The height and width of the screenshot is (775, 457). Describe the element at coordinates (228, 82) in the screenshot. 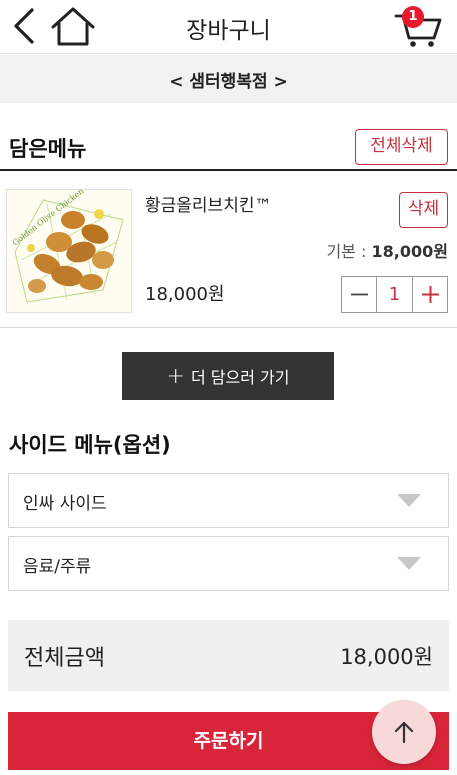

I see `store-name: < 샘터행복점 >` at that location.